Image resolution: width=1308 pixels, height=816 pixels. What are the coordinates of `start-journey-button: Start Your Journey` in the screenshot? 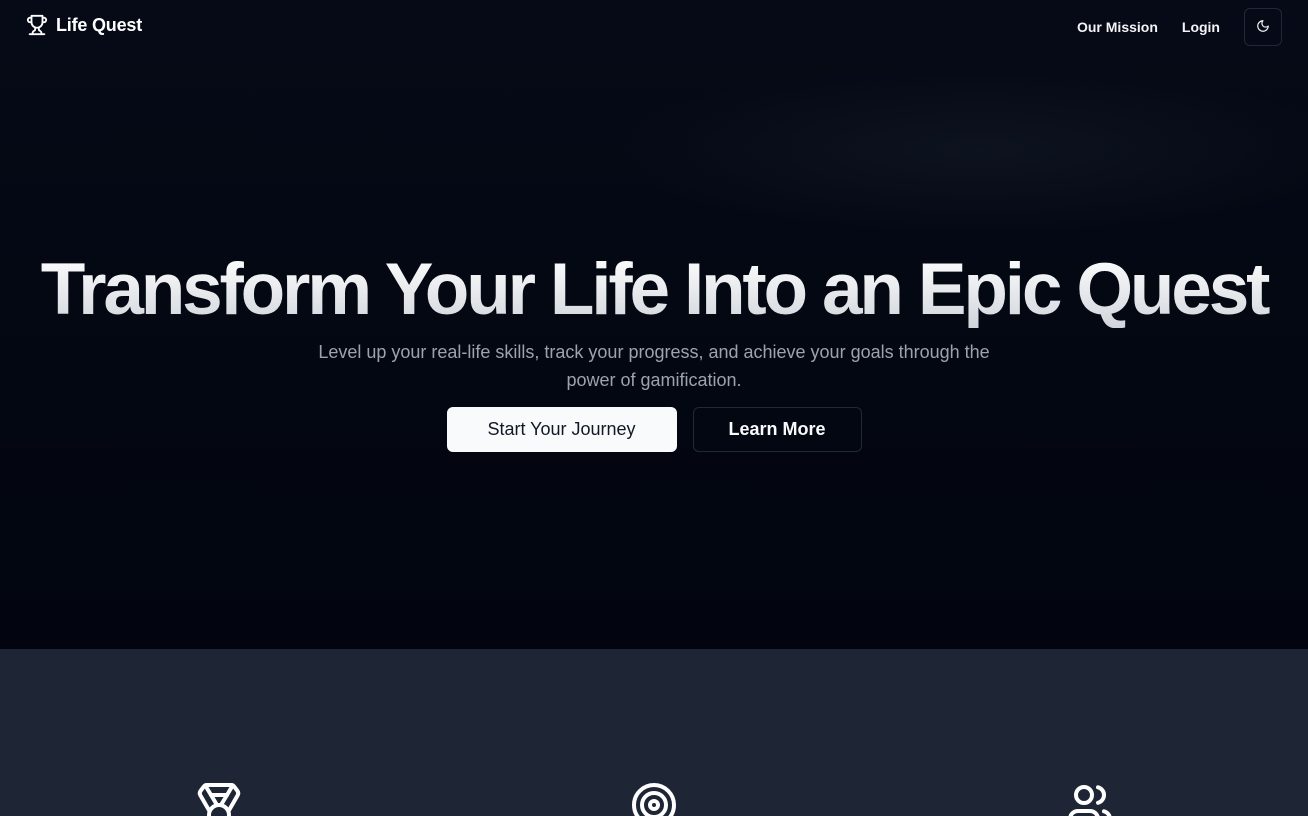 It's located at (561, 429).